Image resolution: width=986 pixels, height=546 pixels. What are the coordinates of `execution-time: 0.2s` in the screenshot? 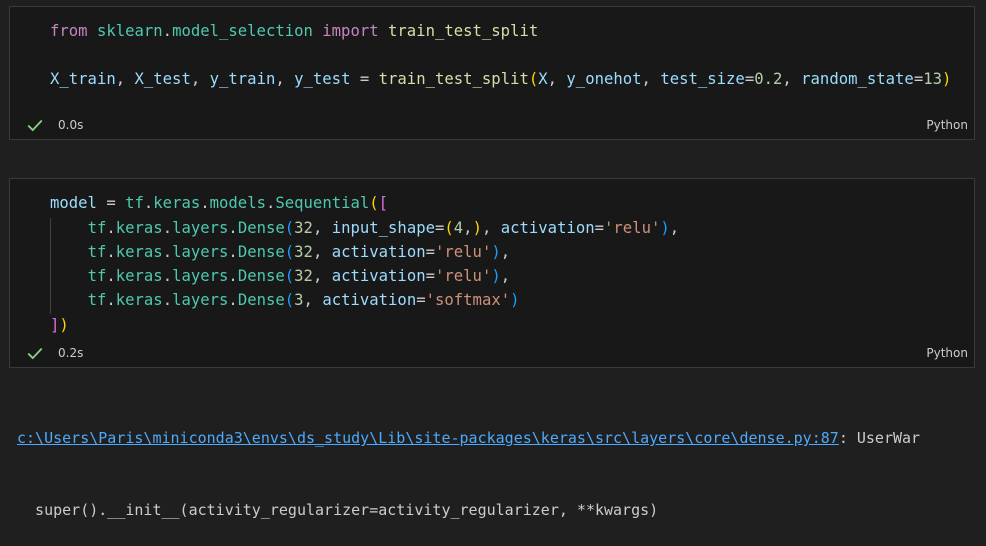 It's located at (71, 353).